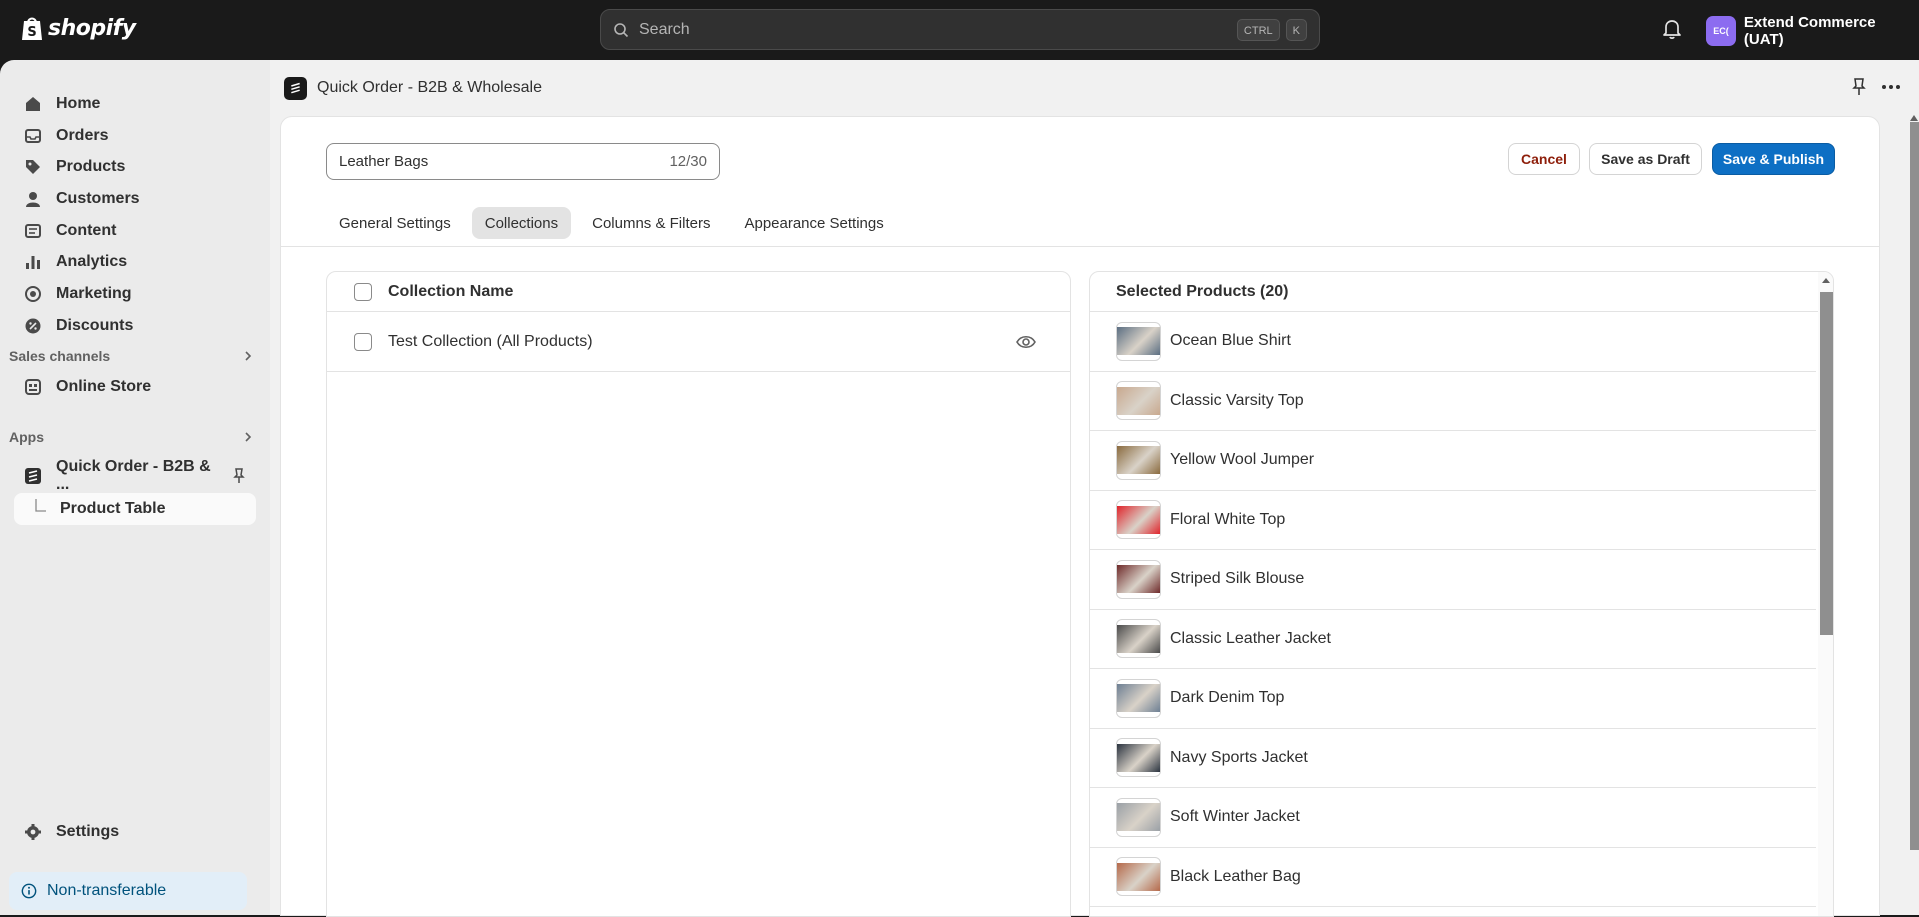 The image size is (1919, 917). Describe the element at coordinates (960, 29) in the screenshot. I see `search-input: Search CTRL K` at that location.